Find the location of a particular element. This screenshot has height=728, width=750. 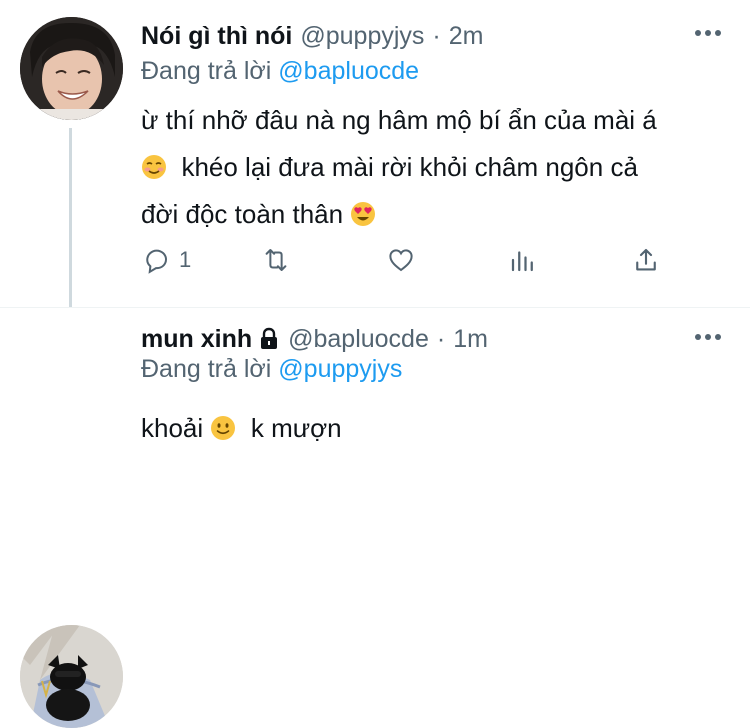

share-icon is located at coordinates (646, 259).